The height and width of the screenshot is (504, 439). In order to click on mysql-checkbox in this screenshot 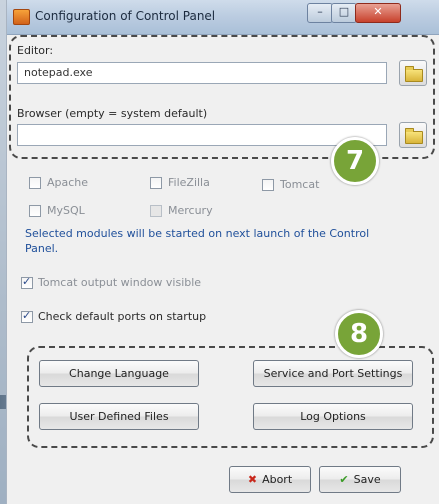, I will do `click(35, 211)`.